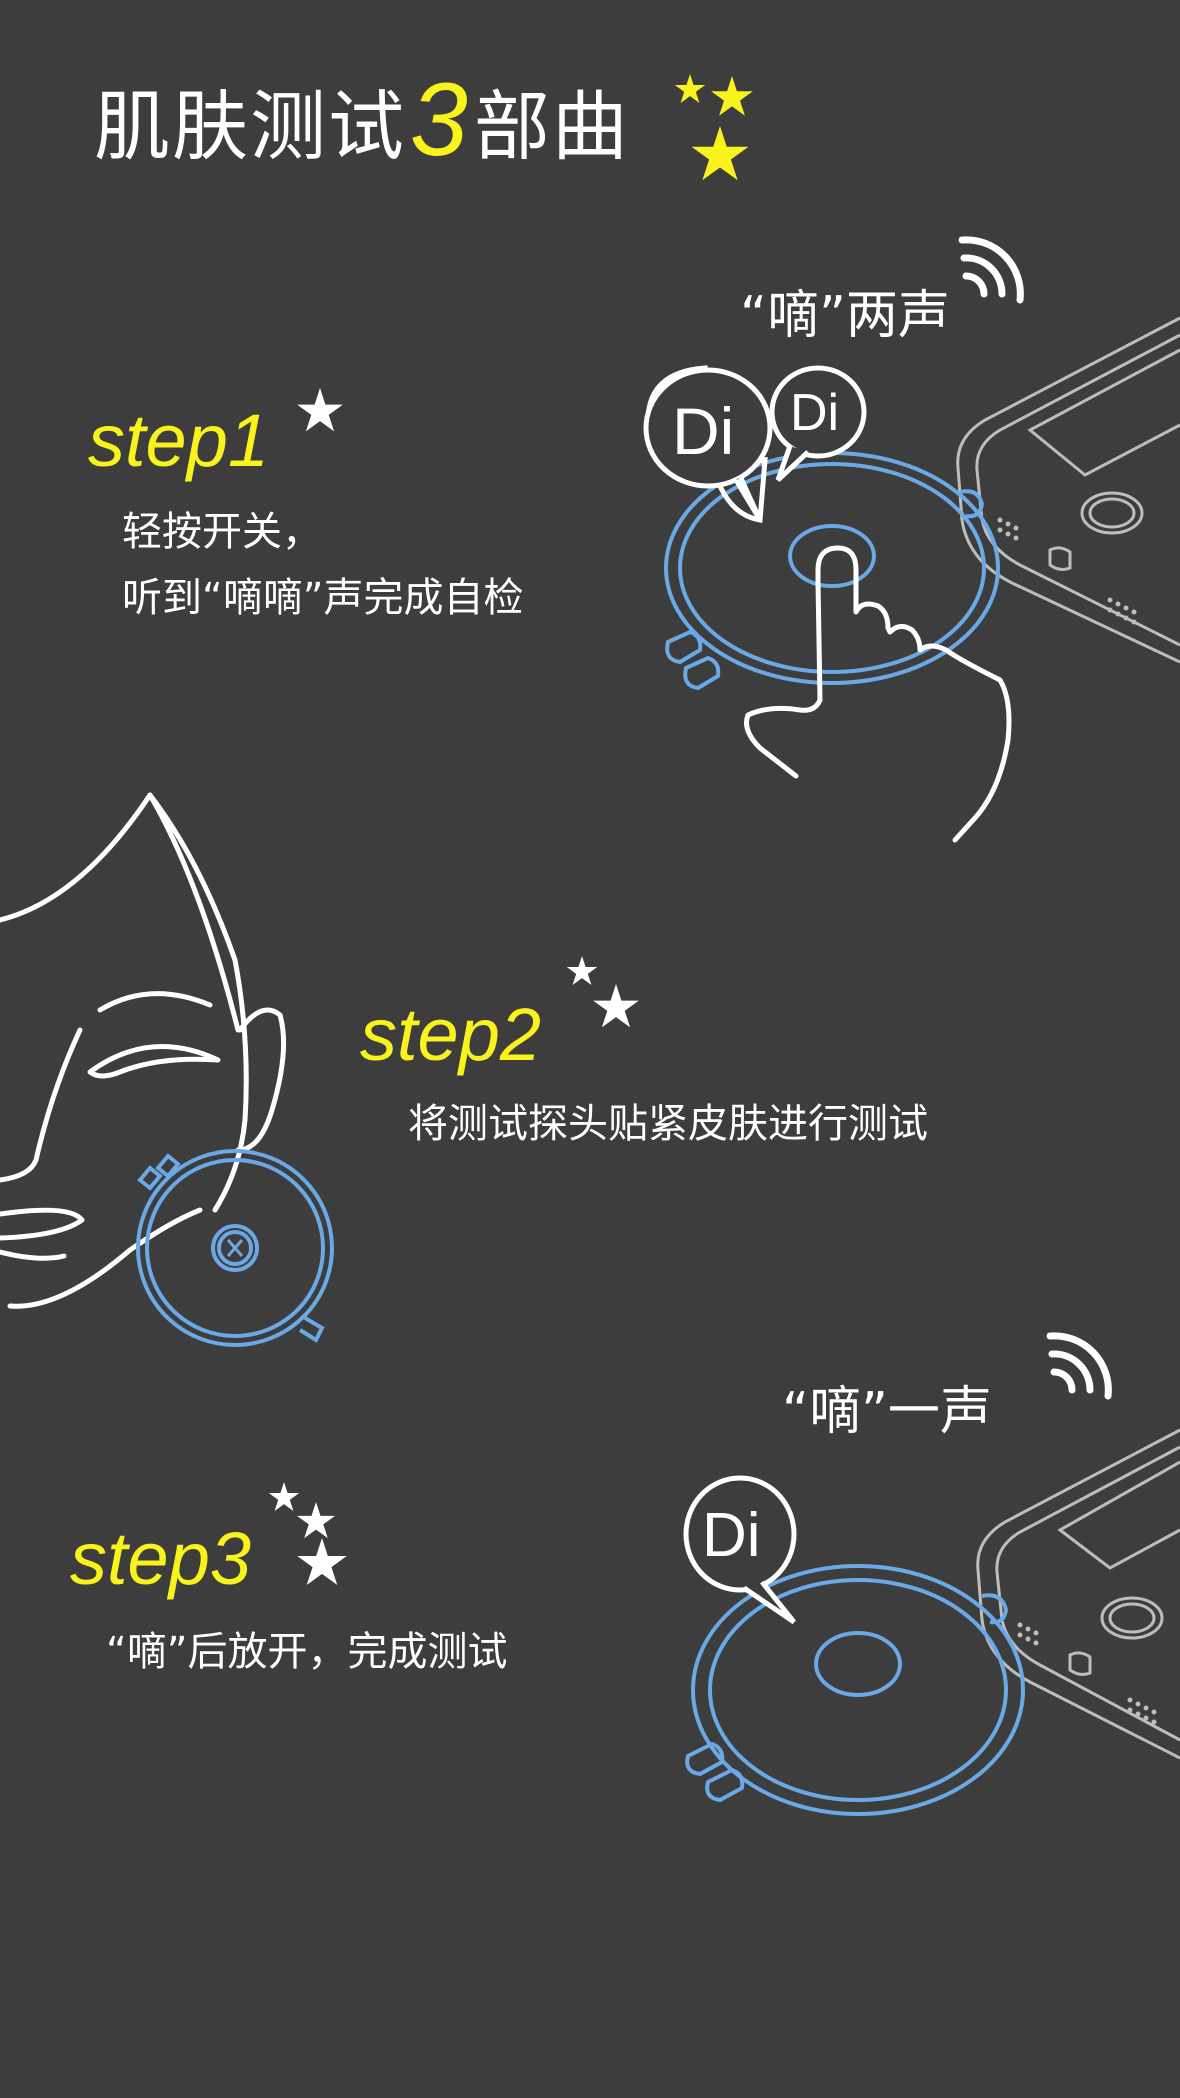 This screenshot has height=2098, width=1180. I want to click on step2-stars-icon, so click(602, 992).